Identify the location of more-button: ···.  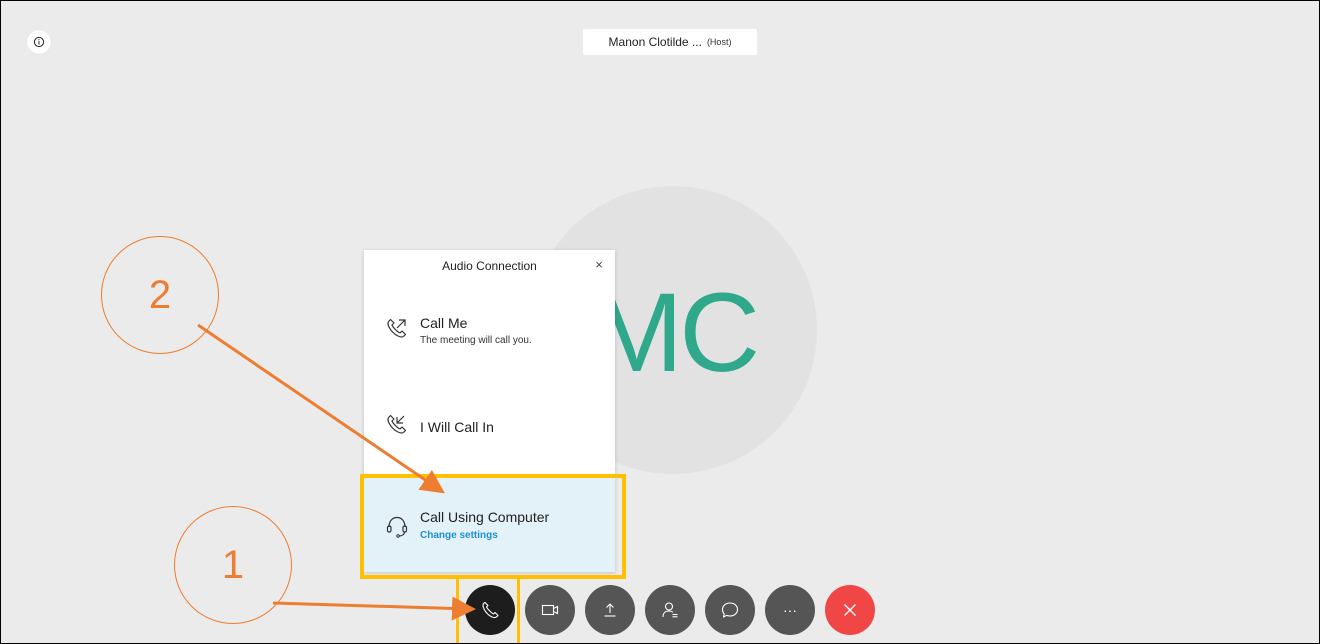
(790, 610).